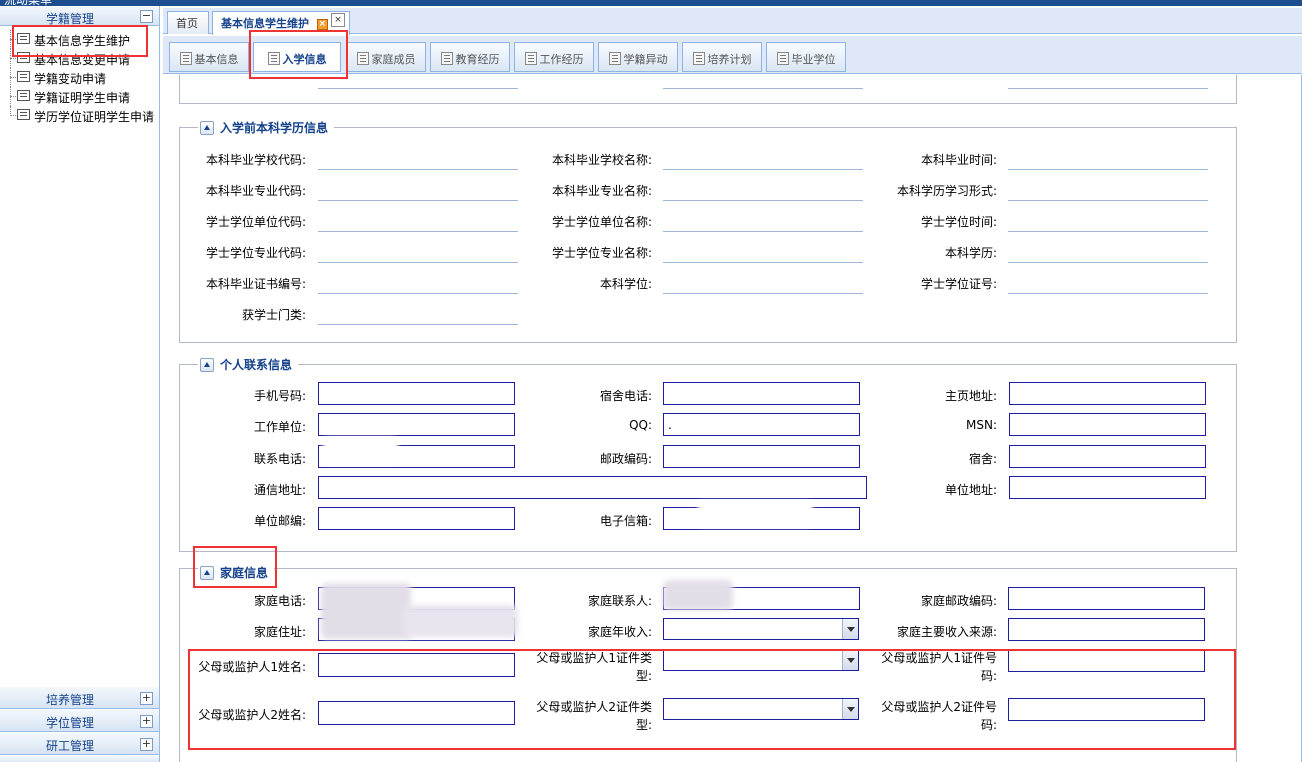  I want to click on label-contact-person: 家庭联系人:, so click(619, 601).